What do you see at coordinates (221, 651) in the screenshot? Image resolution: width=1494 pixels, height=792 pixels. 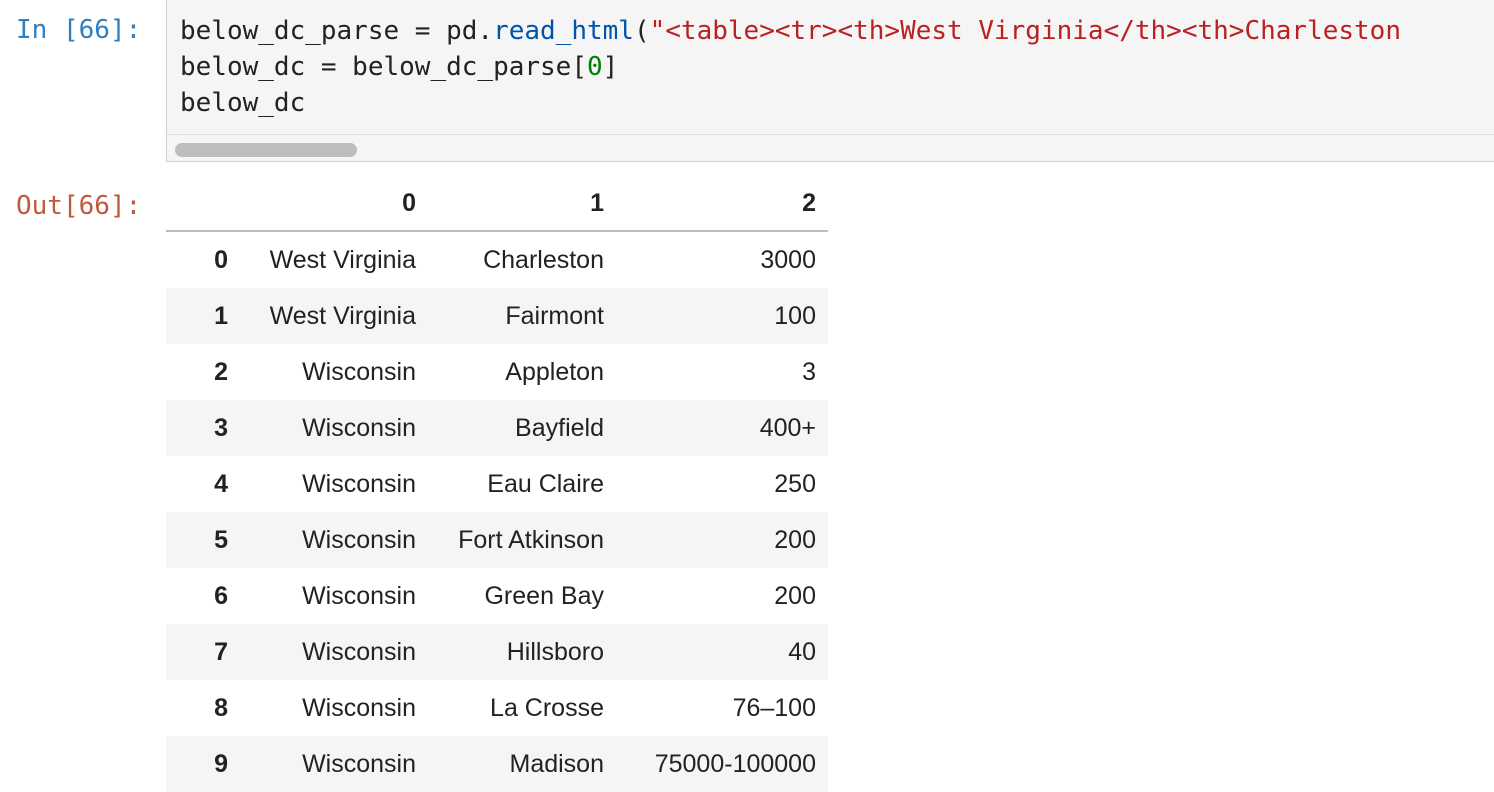 I see `row-index: 7` at bounding box center [221, 651].